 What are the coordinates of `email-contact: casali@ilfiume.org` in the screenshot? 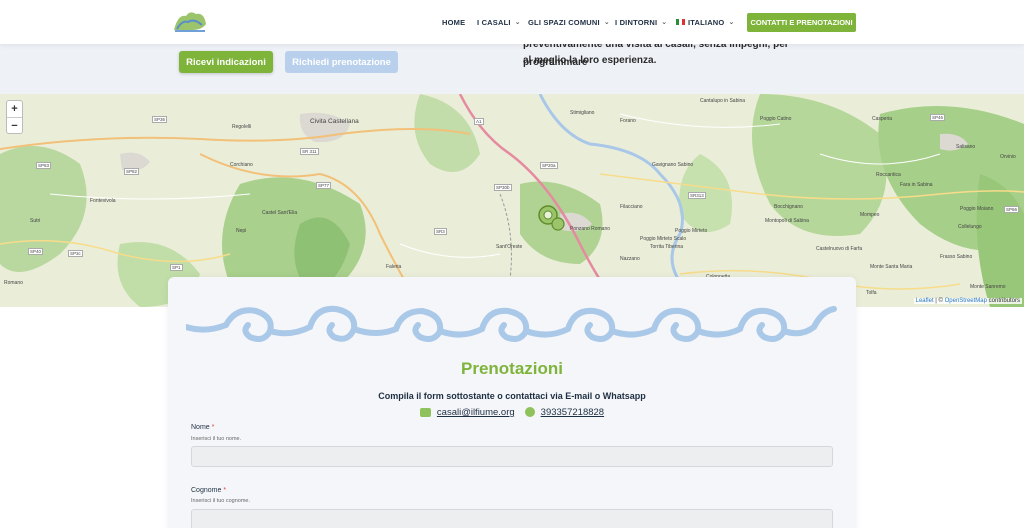 It's located at (467, 412).